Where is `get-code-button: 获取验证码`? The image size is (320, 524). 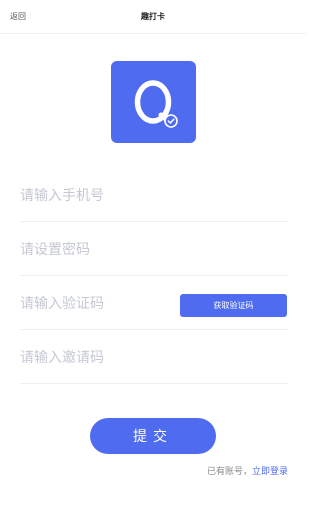
get-code-button: 获取验证码 is located at coordinates (233, 305).